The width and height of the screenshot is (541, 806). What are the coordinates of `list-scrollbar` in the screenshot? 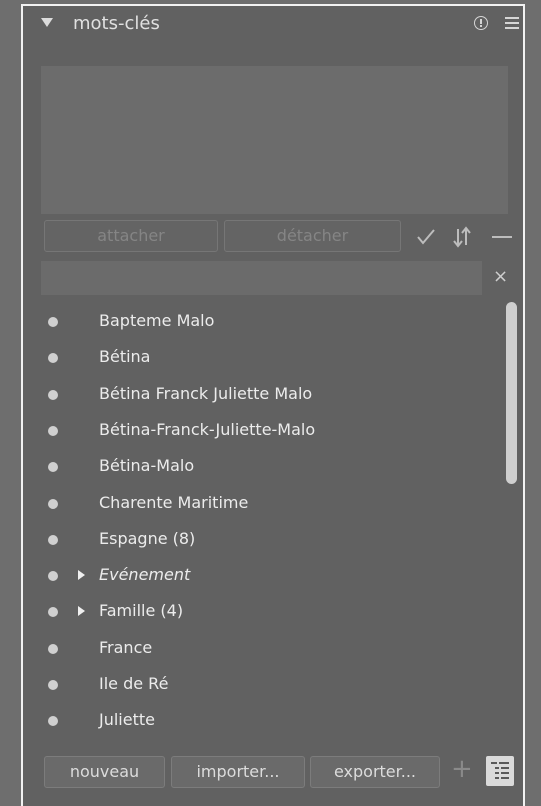 It's located at (511, 524).